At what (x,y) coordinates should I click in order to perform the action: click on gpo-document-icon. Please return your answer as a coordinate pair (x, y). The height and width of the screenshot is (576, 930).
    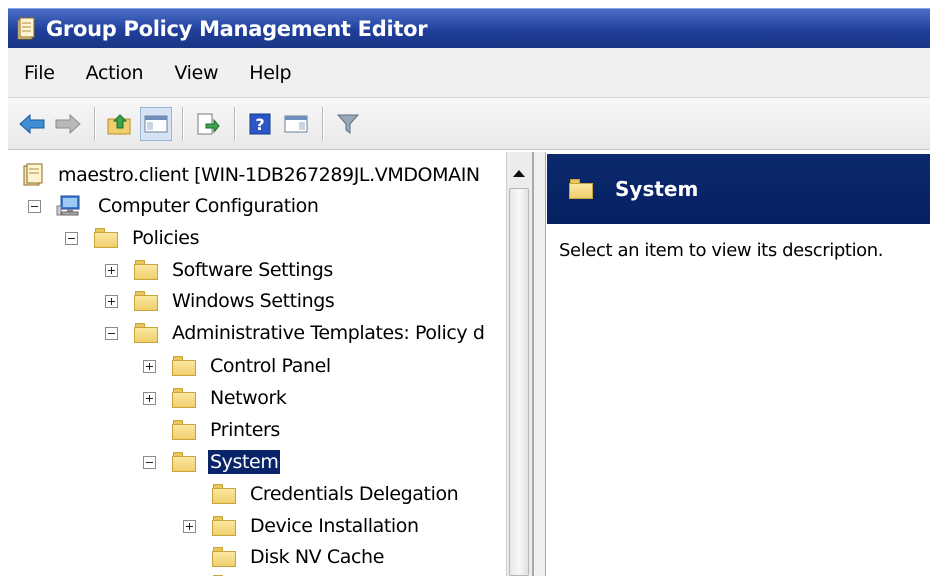
    Looking at the image, I should click on (33, 175).